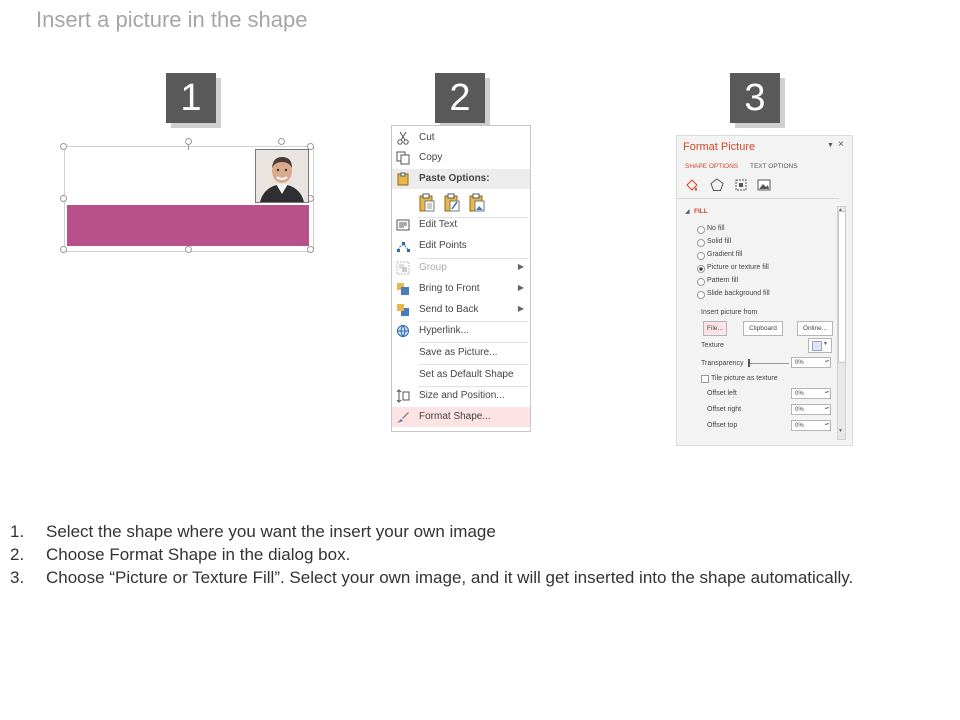 This screenshot has height=720, width=960. Describe the element at coordinates (701, 282) in the screenshot. I see `radio-pattern-fill` at that location.